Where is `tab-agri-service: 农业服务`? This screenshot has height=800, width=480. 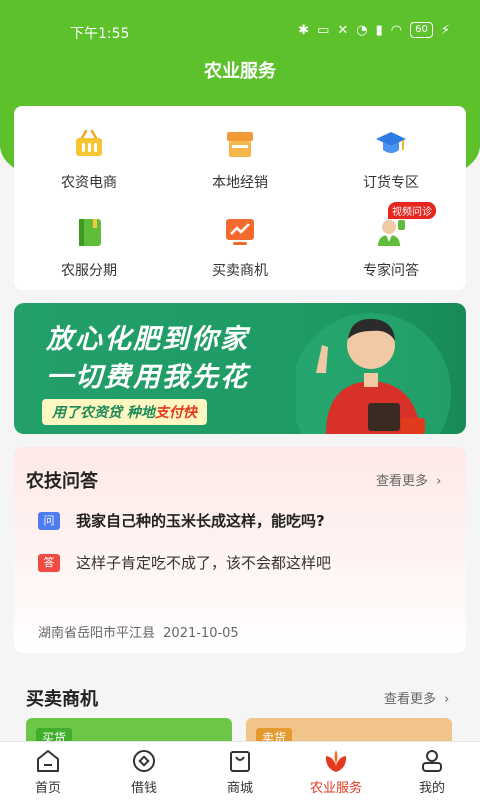
tab-agri-service: 农业服务 is located at coordinates (336, 772).